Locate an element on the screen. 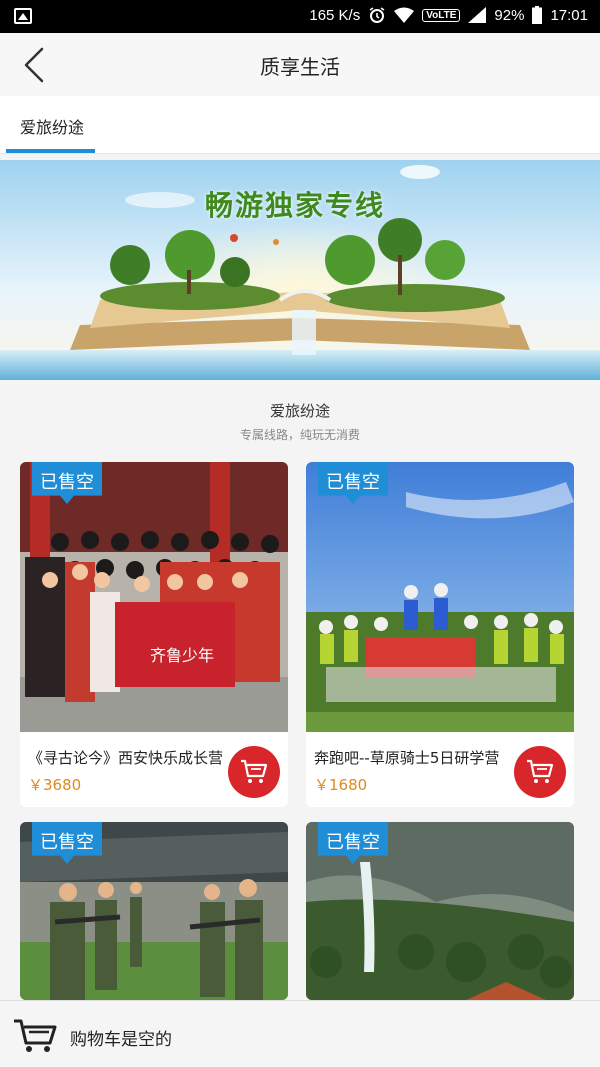 The height and width of the screenshot is (1067, 600). cell-signal-icon is located at coordinates (477, 15).